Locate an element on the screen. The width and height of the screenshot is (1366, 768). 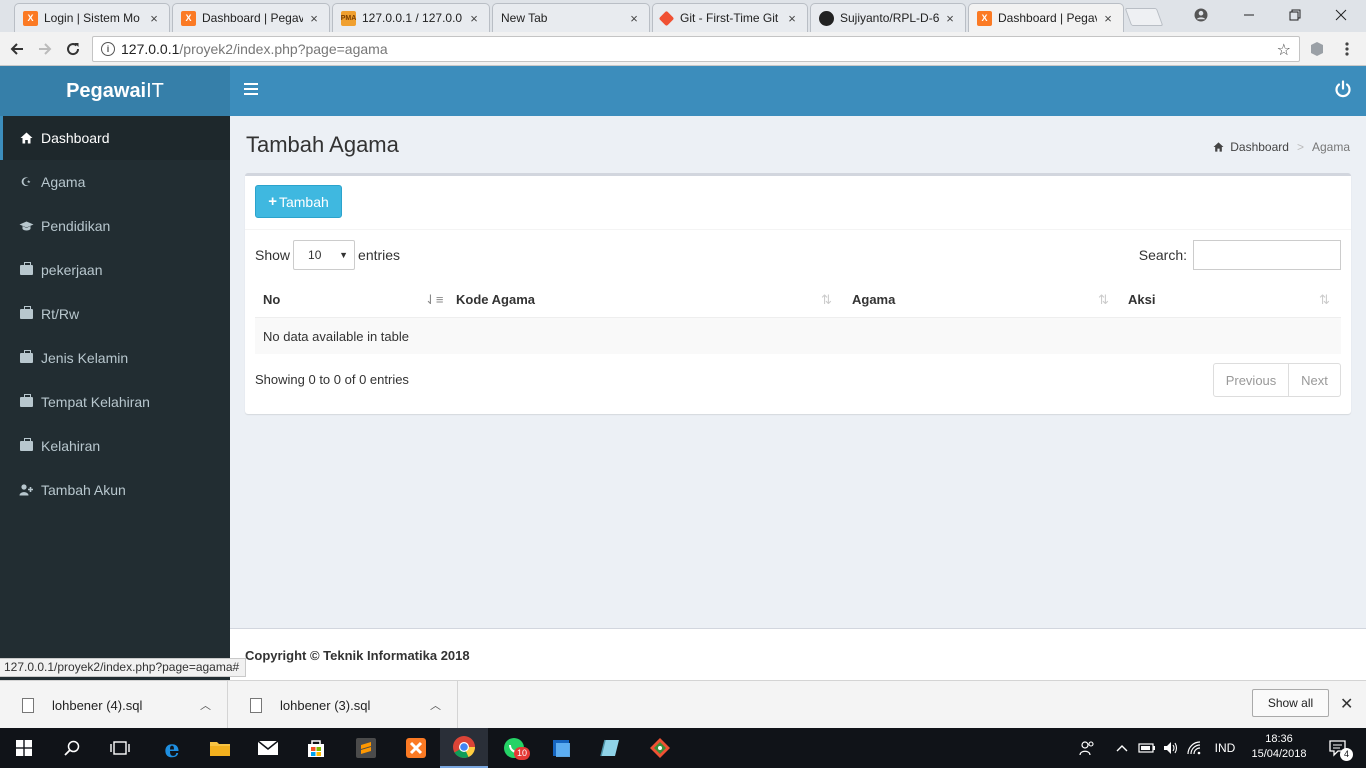
sidebar-item-tambah-akun: Tambah Akun is located at coordinates (115, 490).